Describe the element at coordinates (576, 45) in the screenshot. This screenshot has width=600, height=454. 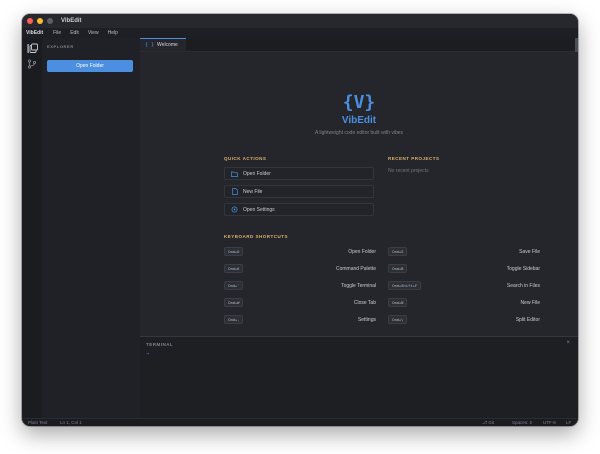
I see `scrollbar` at that location.